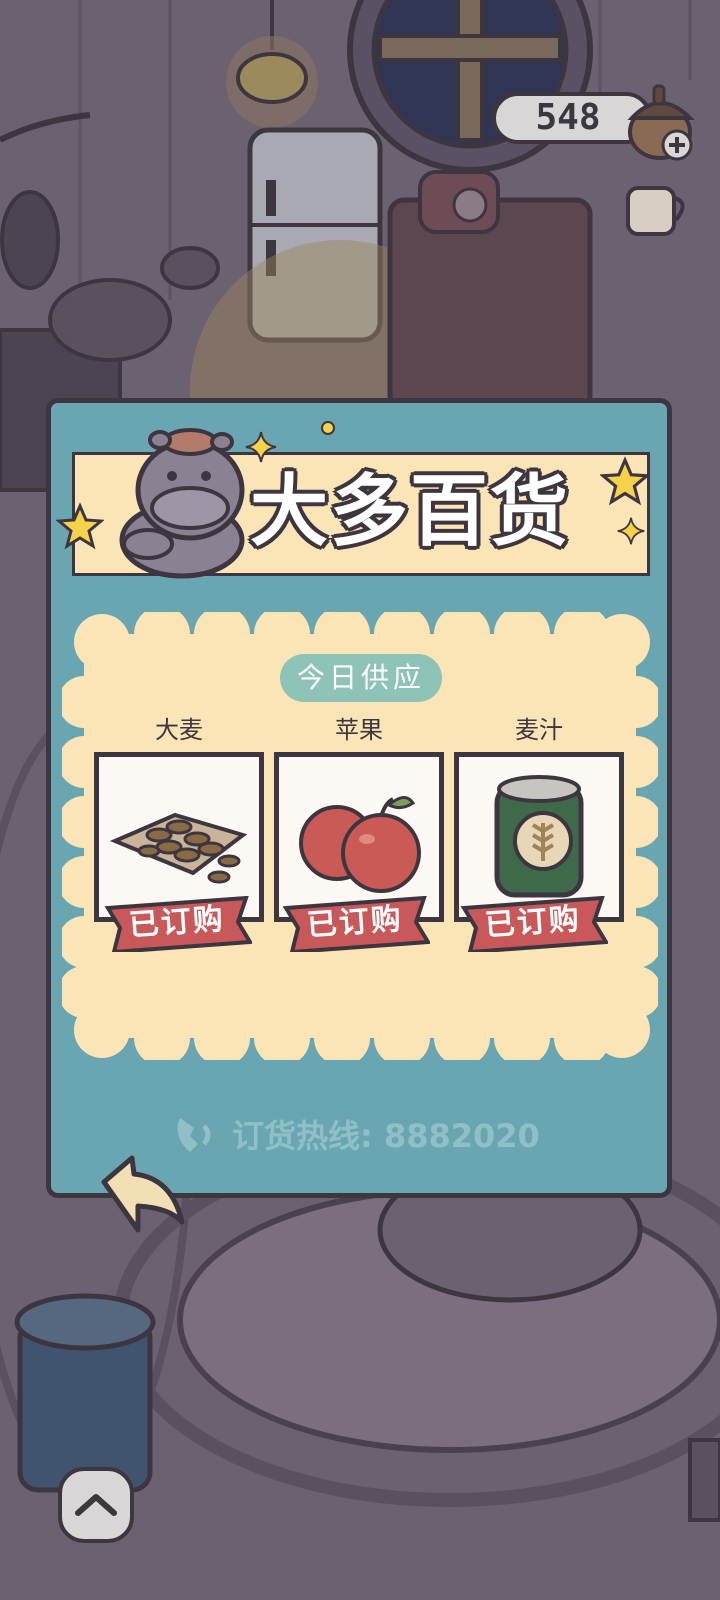 This screenshot has height=1600, width=720. Describe the element at coordinates (386, 1136) in the screenshot. I see `order-hotline: 订货热线: 8882020` at that location.